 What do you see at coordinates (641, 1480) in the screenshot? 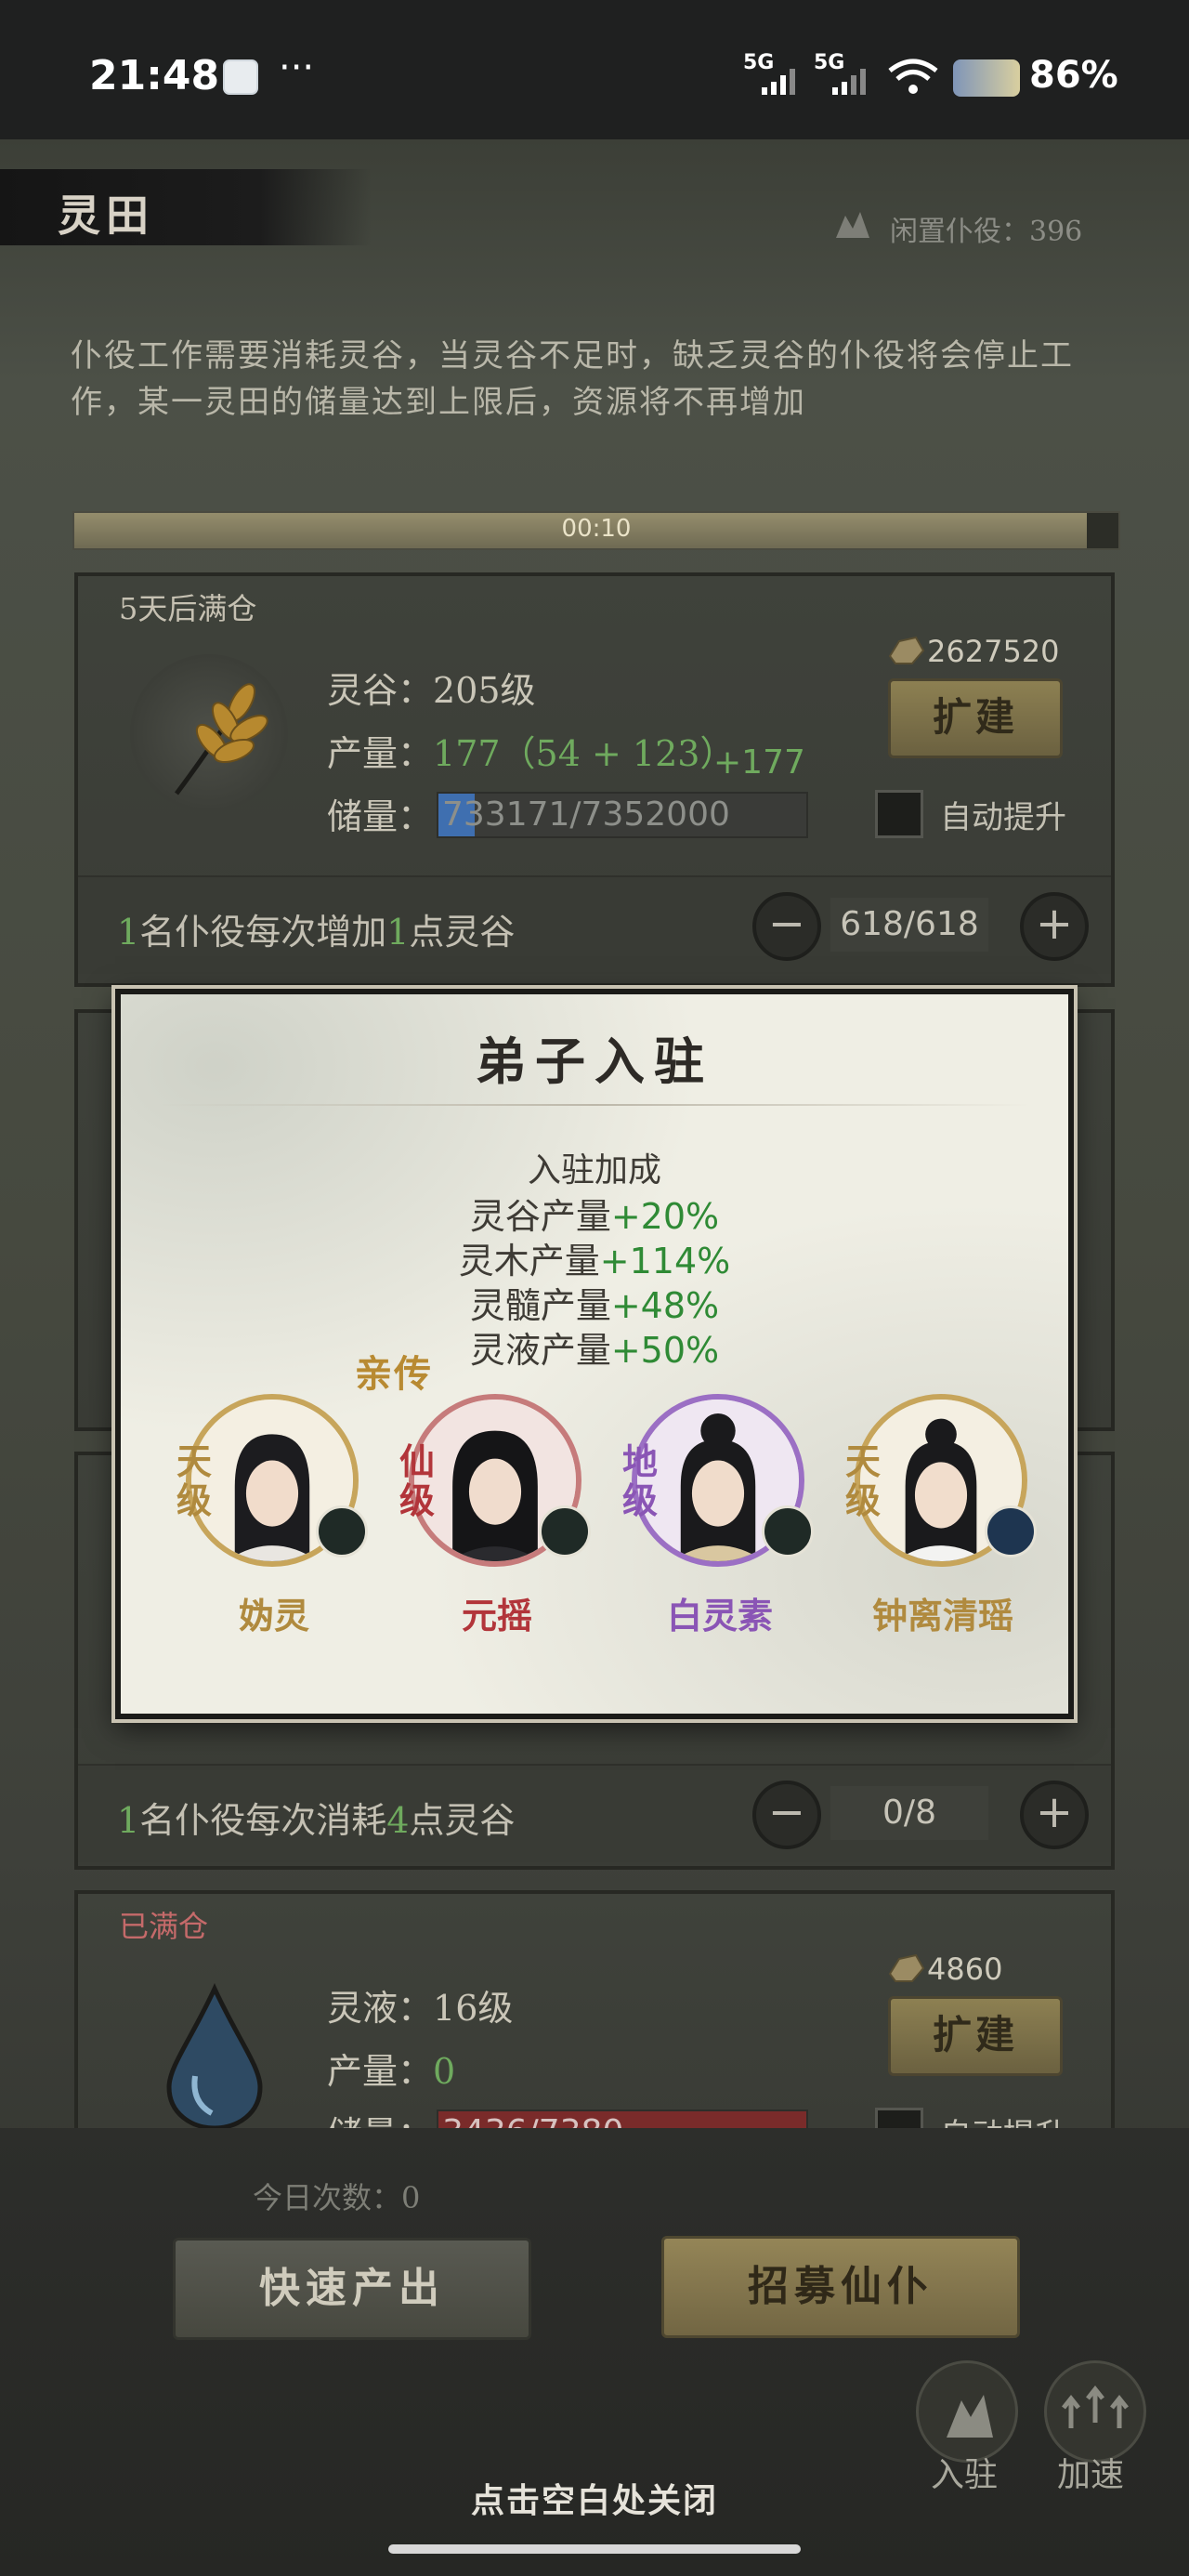
I see `disciple-rank: 地级` at bounding box center [641, 1480].